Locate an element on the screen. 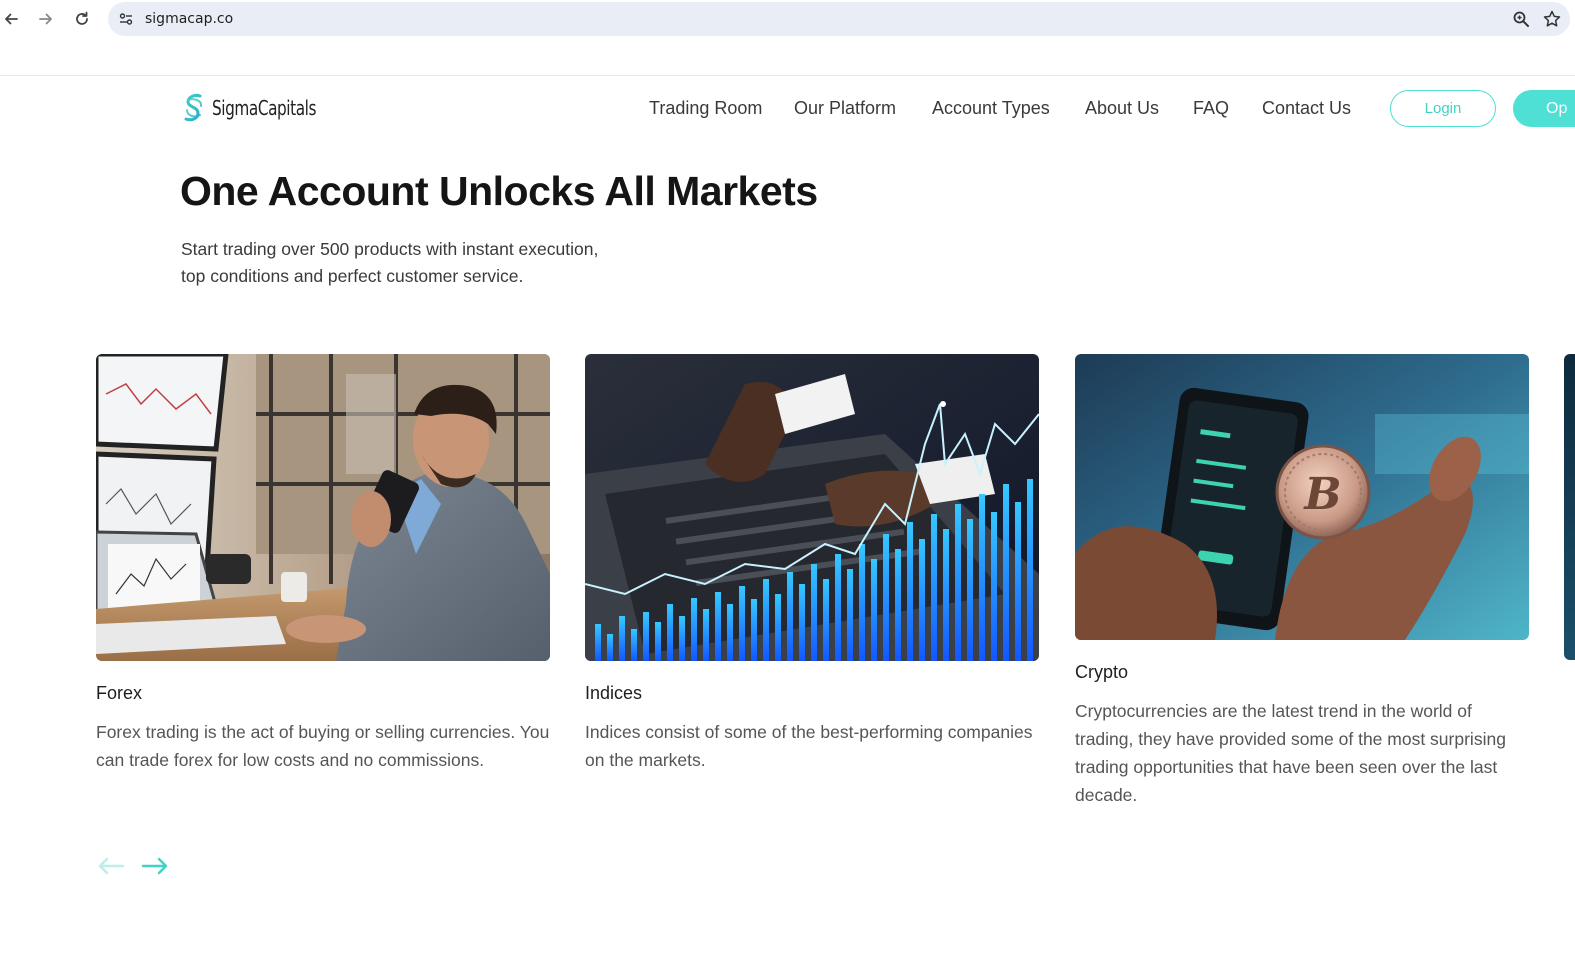 The height and width of the screenshot is (970, 1575). back-button is located at coordinates (11, 19).